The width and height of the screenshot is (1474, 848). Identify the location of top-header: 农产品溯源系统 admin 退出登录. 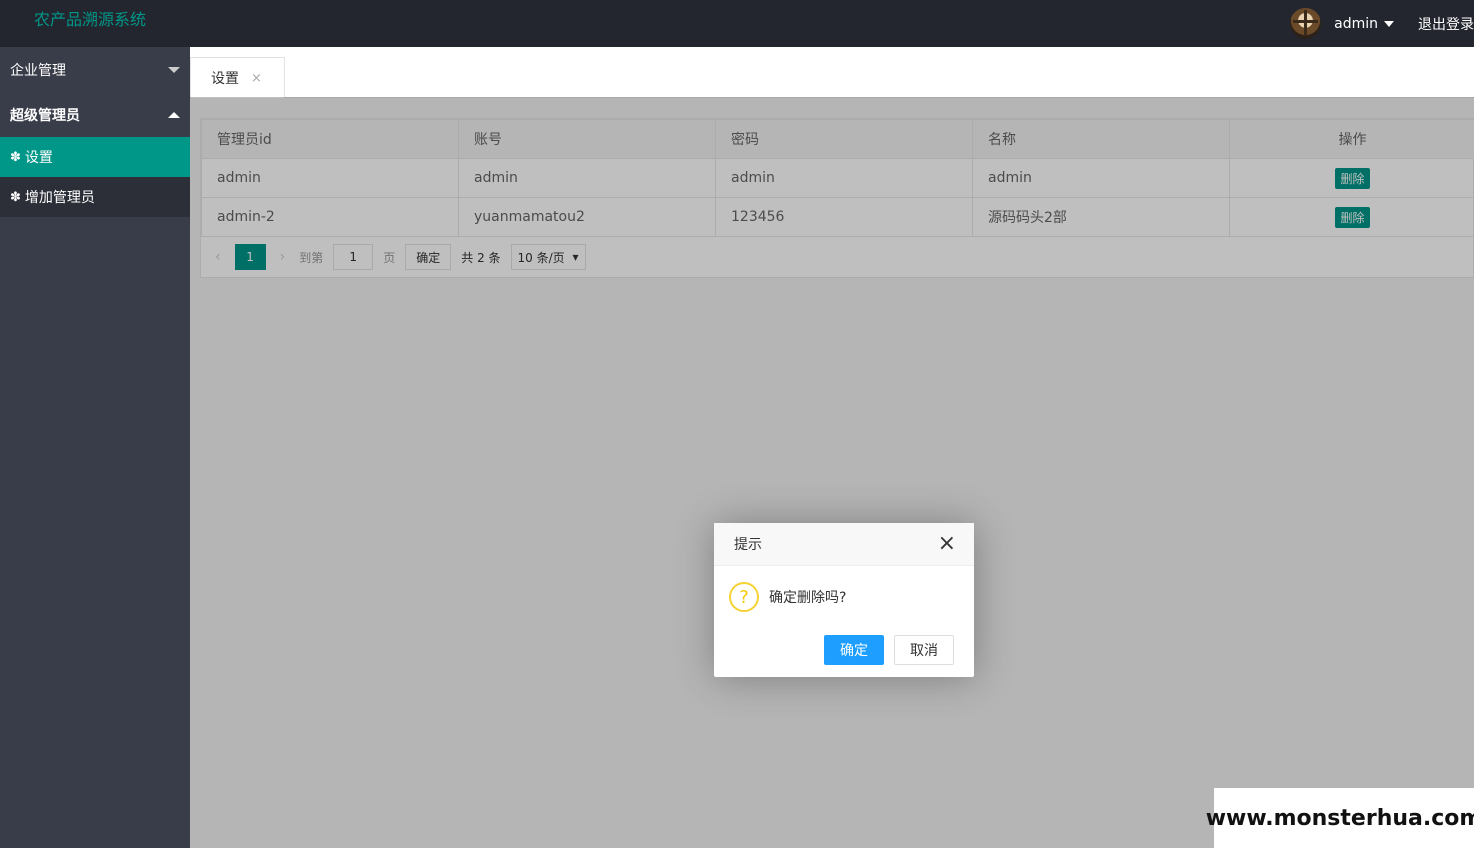
(737, 23).